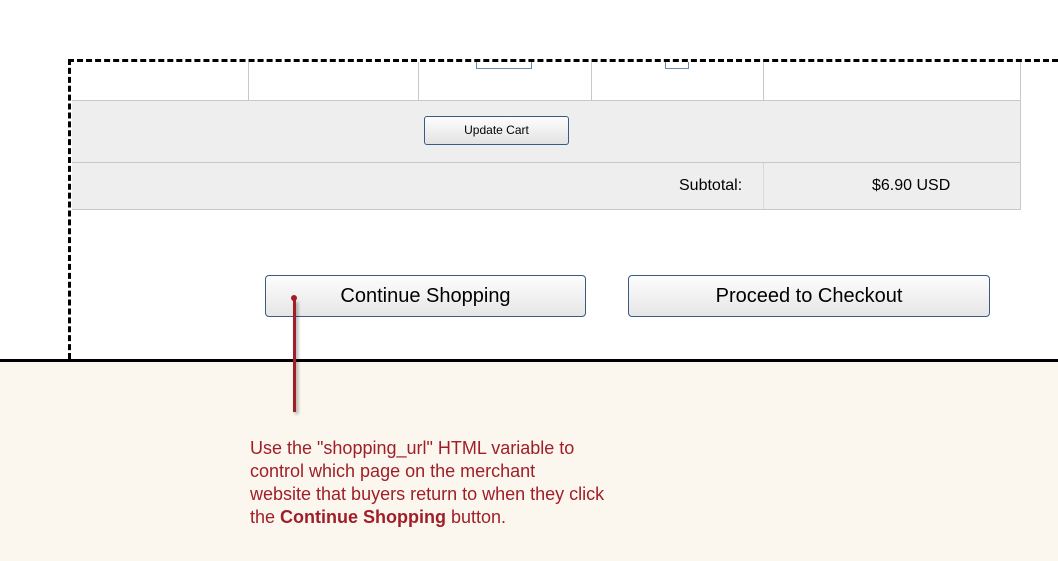 The image size is (1058, 561). Describe the element at coordinates (711, 185) in the screenshot. I see `subtotal-label: Subtotal:` at that location.